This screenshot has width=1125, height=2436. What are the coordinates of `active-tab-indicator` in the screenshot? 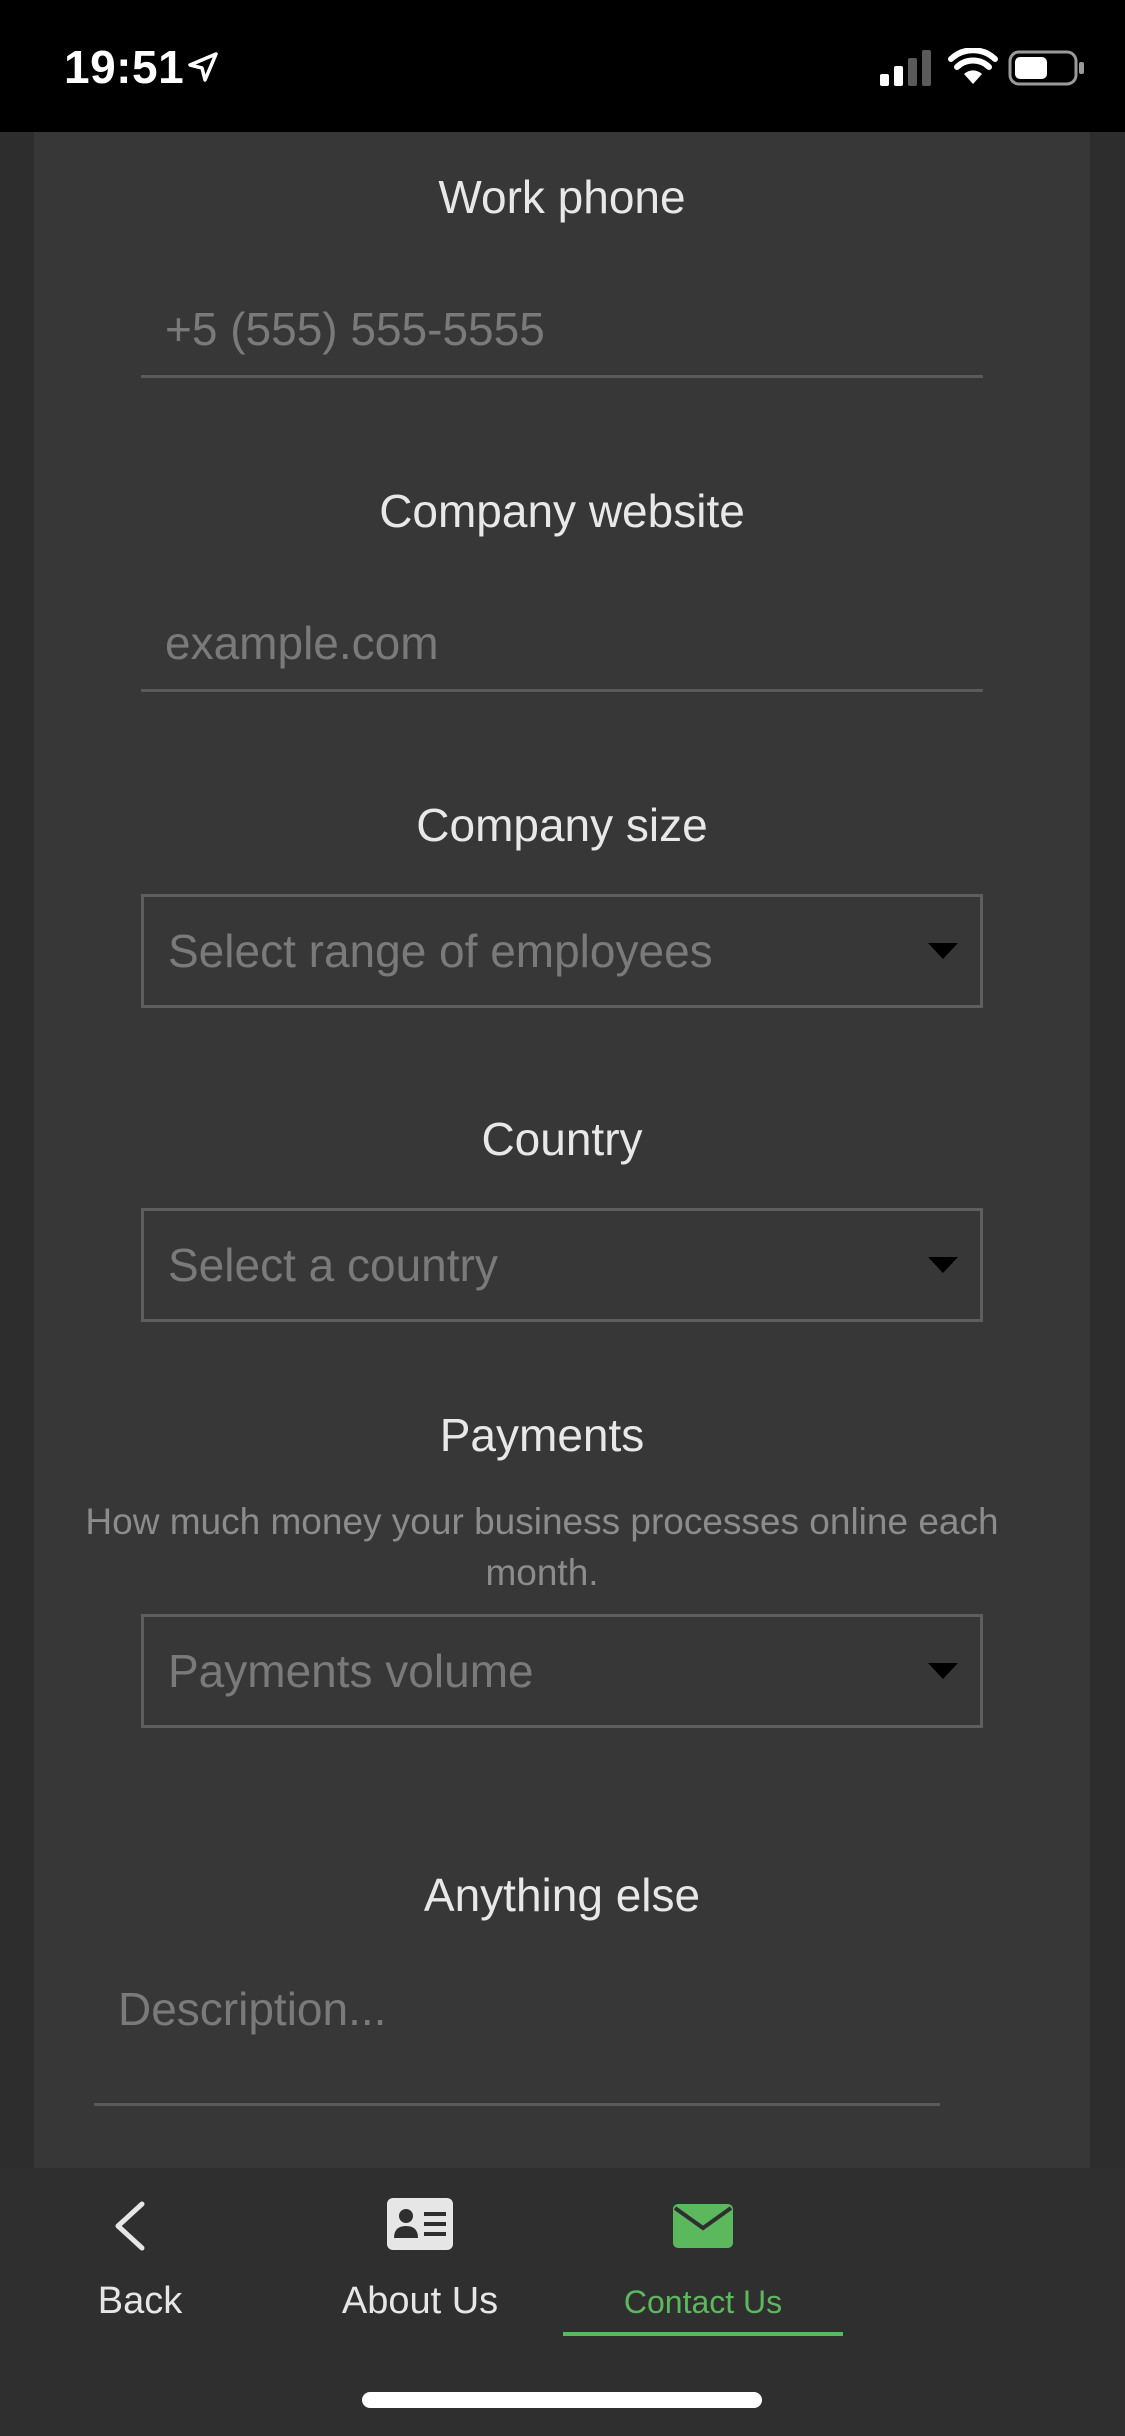 It's located at (703, 2334).